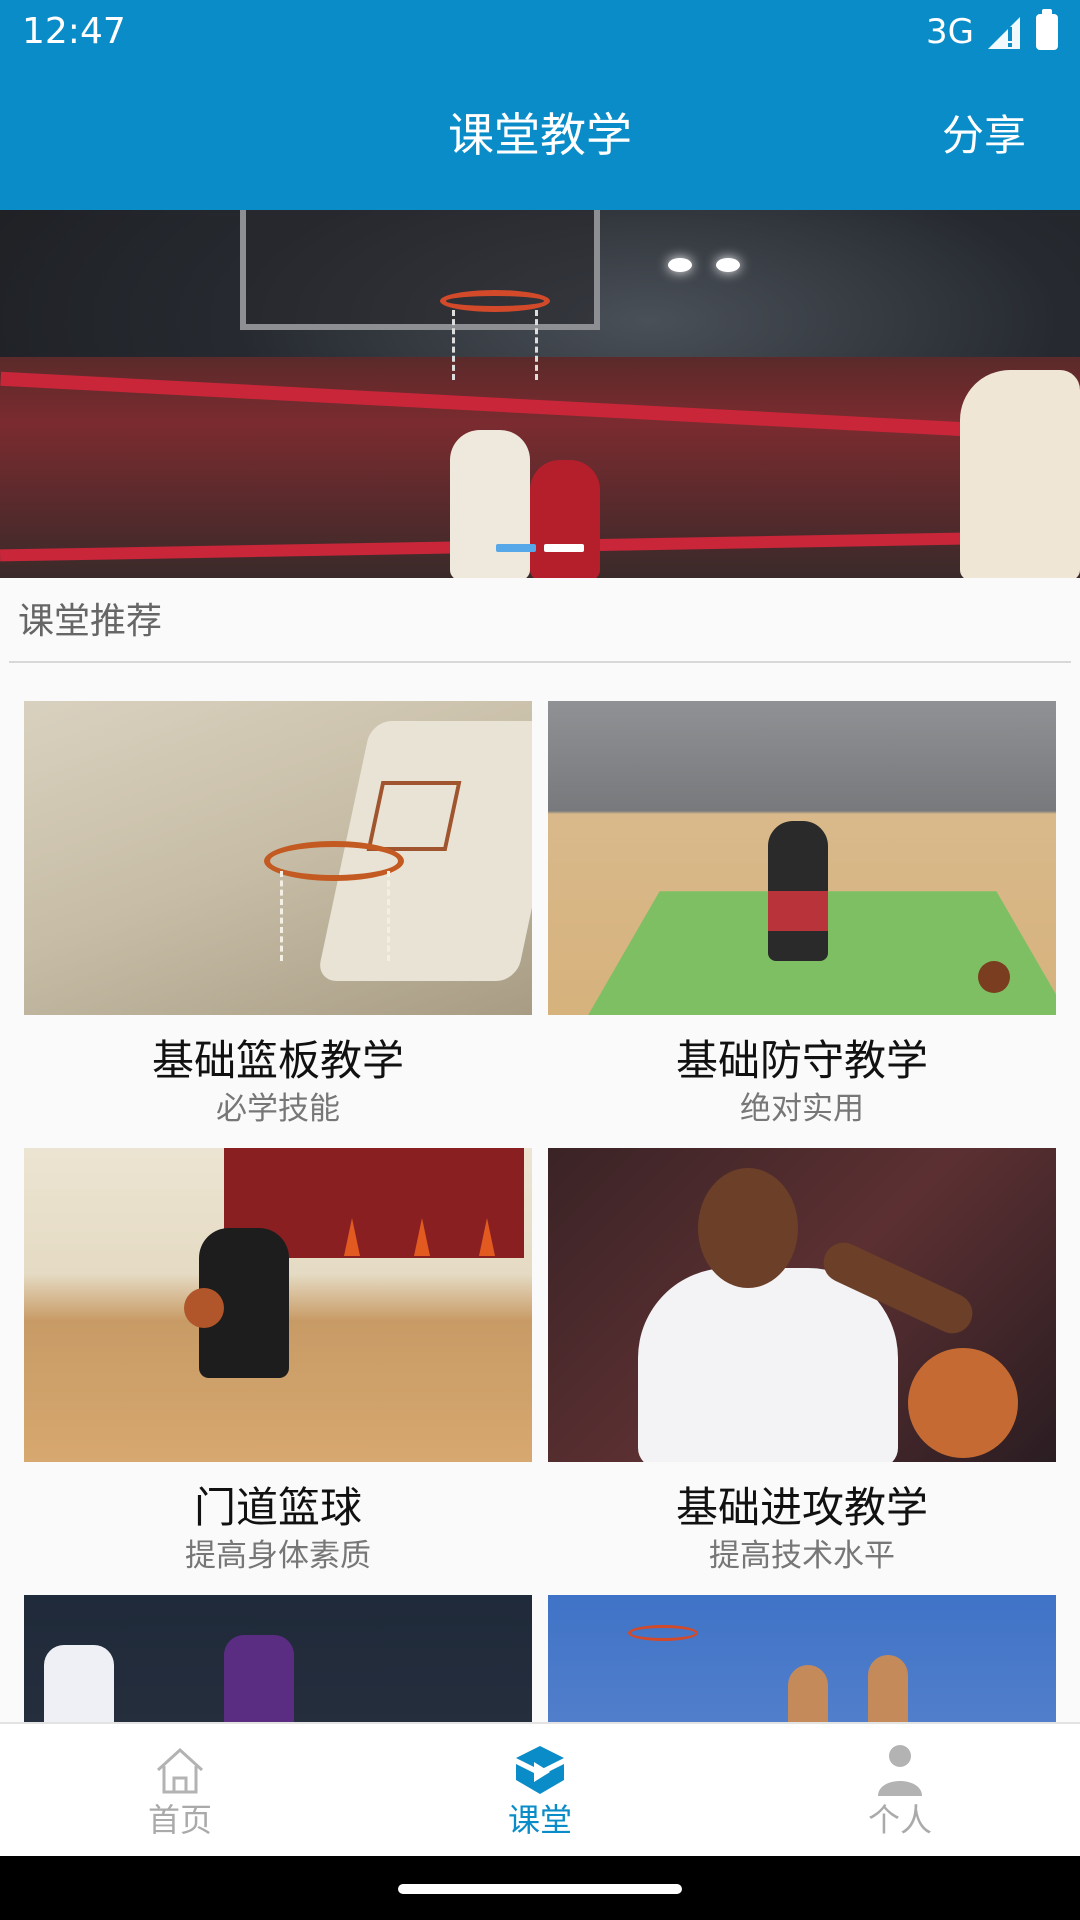 Image resolution: width=1080 pixels, height=1920 pixels. What do you see at coordinates (899, 1820) in the screenshot?
I see `nav-label: 个人` at bounding box center [899, 1820].